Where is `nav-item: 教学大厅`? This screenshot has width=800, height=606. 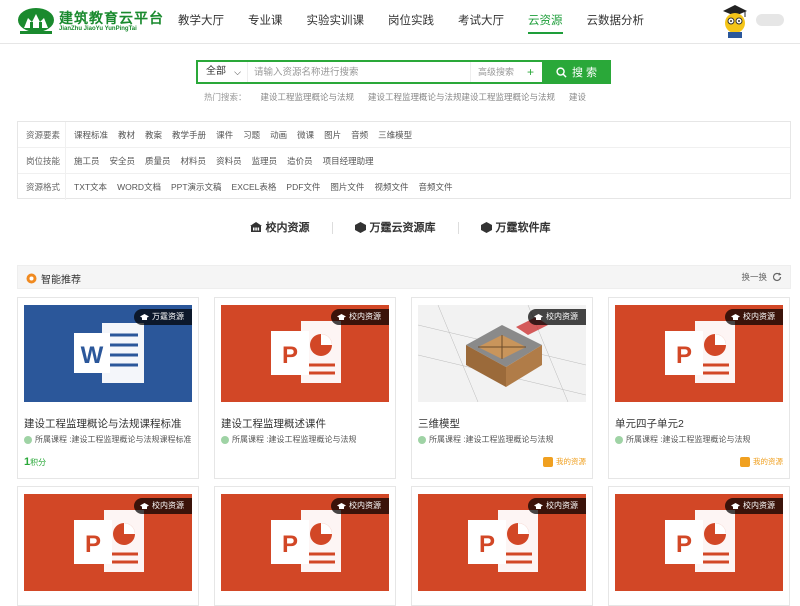 nav-item: 教学大厅 is located at coordinates (201, 22).